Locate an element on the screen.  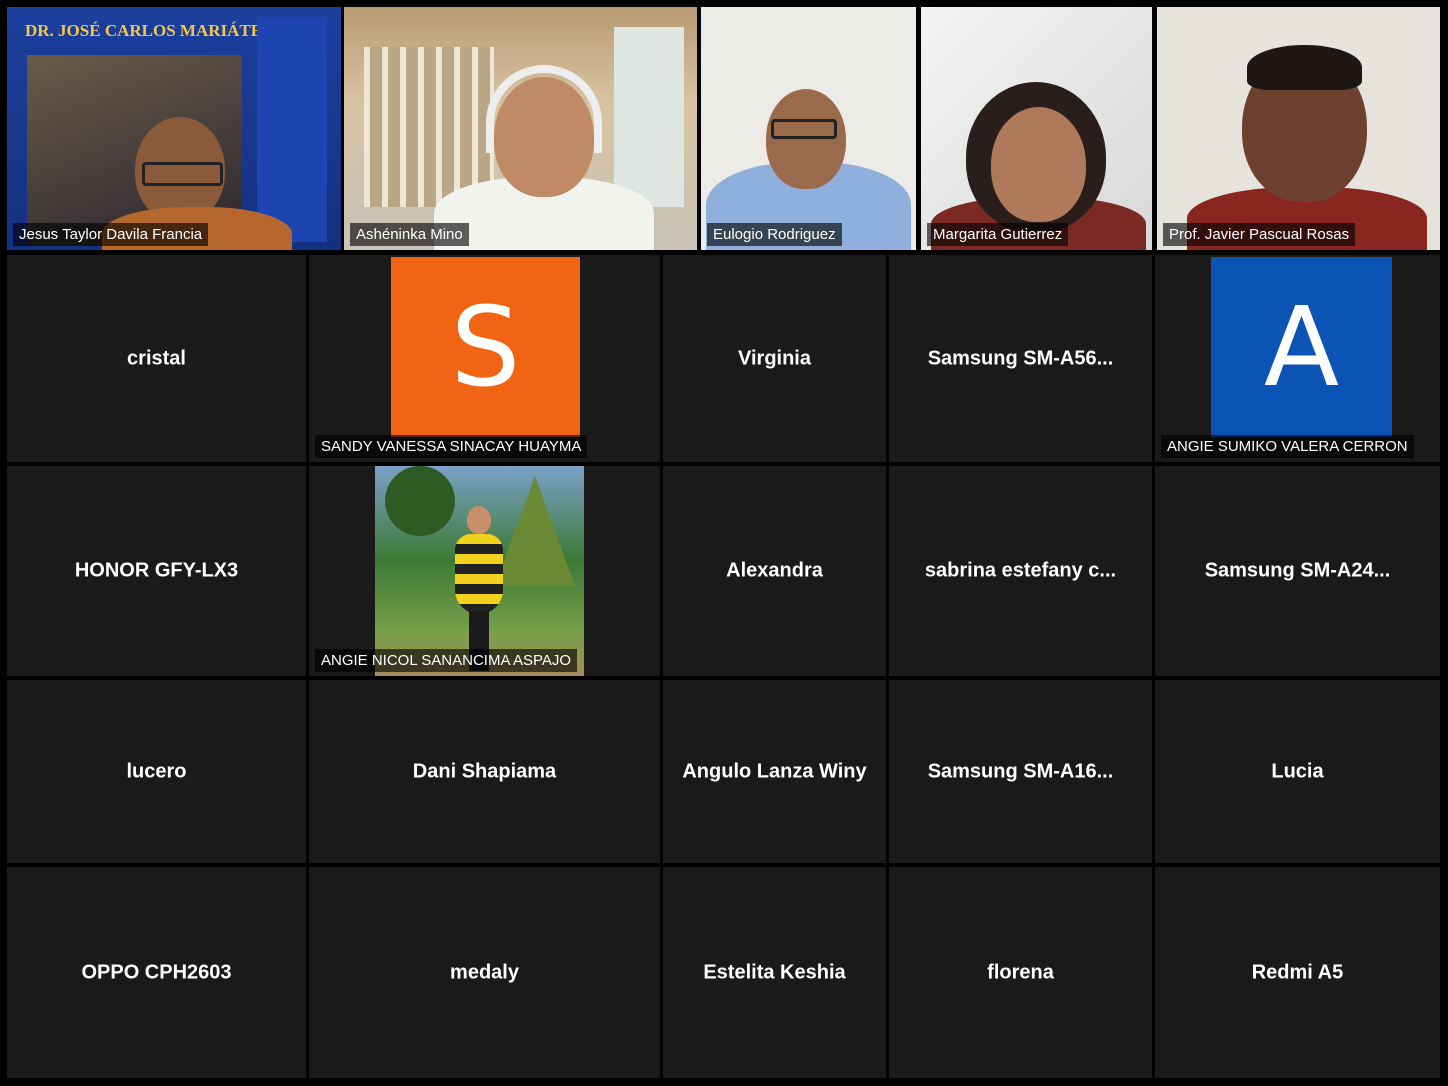
participant-tile: lucero is located at coordinates (156, 771).